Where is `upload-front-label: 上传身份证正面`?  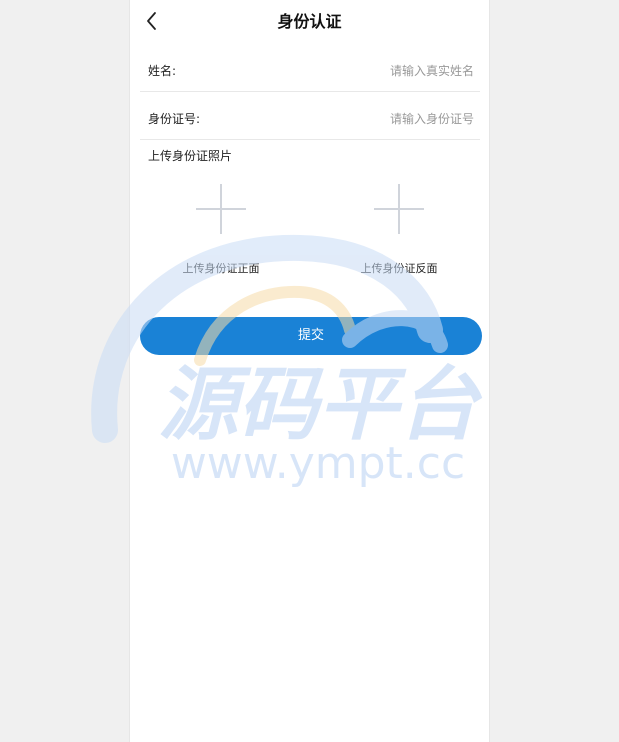
upload-front-label: 上传身份证正面 is located at coordinates (221, 268).